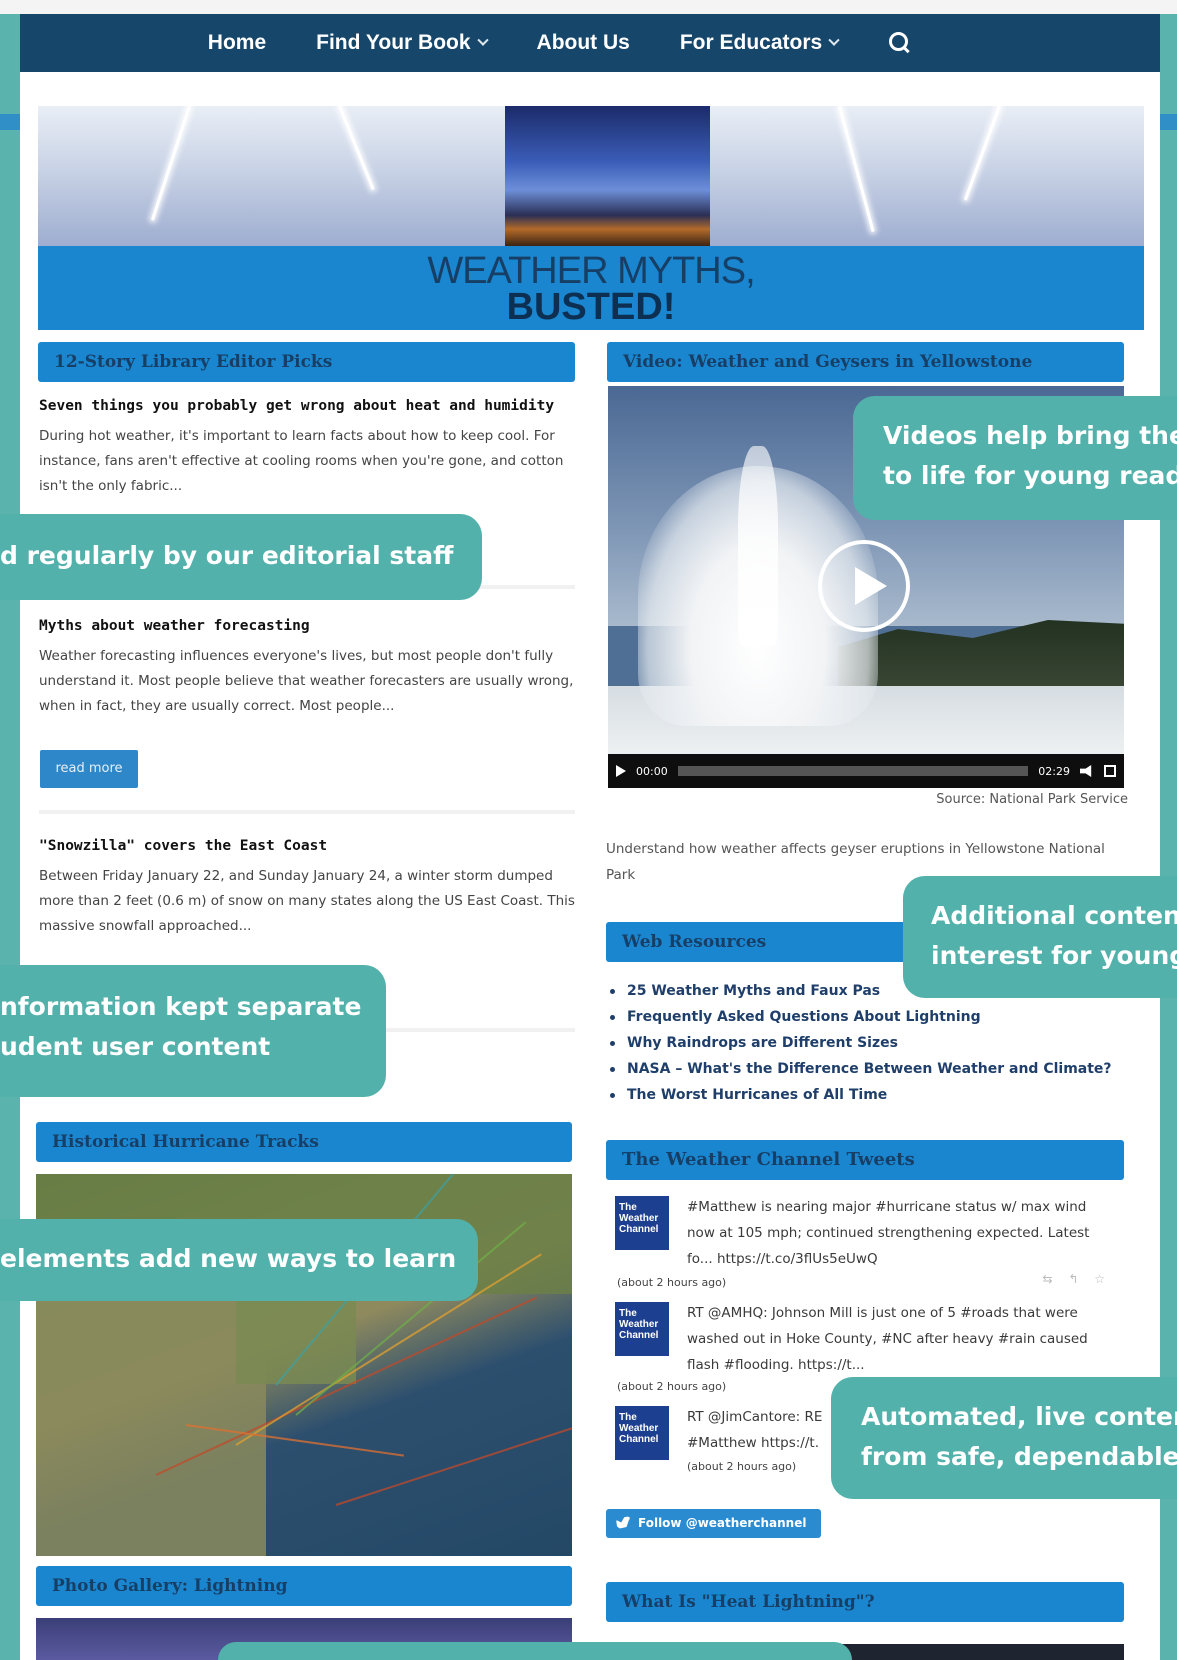  I want to click on search-icon, so click(900, 43).